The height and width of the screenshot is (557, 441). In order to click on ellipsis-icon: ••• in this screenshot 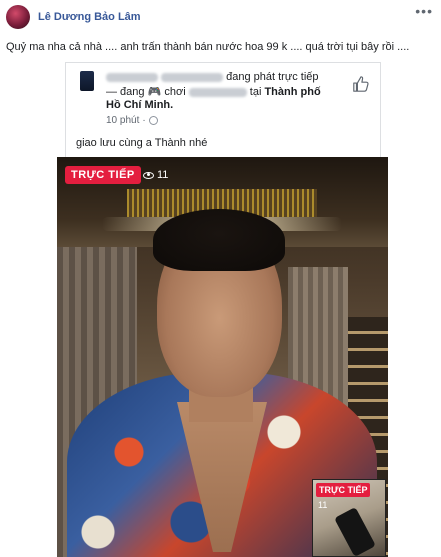, I will do `click(424, 11)`.